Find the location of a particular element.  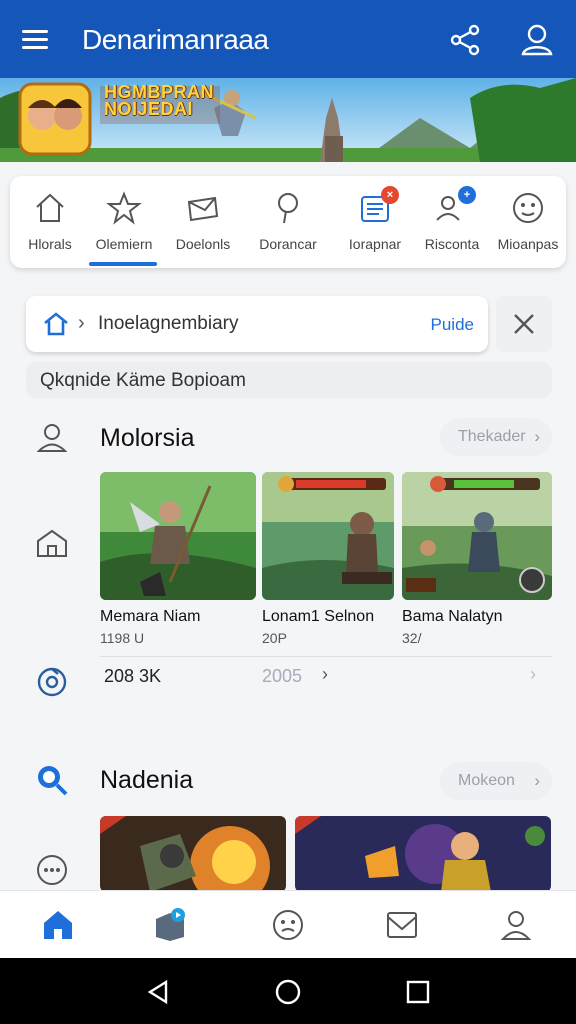

app-title: Denarimanraaa is located at coordinates (175, 39).